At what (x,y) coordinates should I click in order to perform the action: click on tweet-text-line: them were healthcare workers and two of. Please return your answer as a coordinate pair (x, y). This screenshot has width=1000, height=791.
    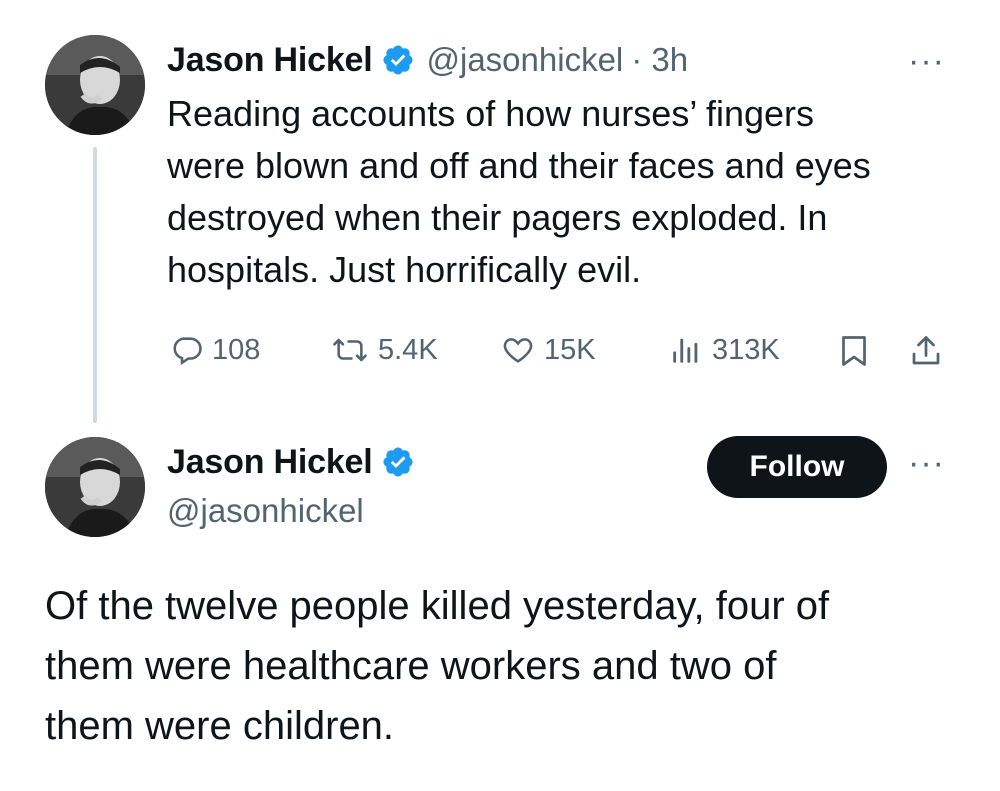
    Looking at the image, I should click on (411, 666).